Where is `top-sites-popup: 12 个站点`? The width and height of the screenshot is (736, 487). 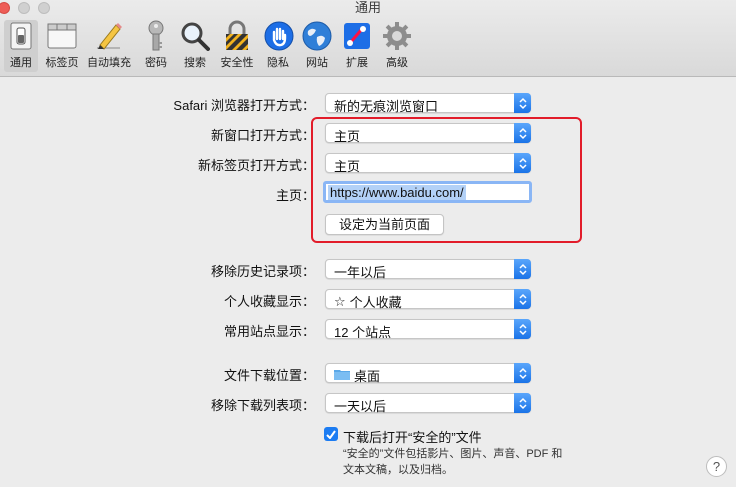 top-sites-popup: 12 个站点 is located at coordinates (428, 329).